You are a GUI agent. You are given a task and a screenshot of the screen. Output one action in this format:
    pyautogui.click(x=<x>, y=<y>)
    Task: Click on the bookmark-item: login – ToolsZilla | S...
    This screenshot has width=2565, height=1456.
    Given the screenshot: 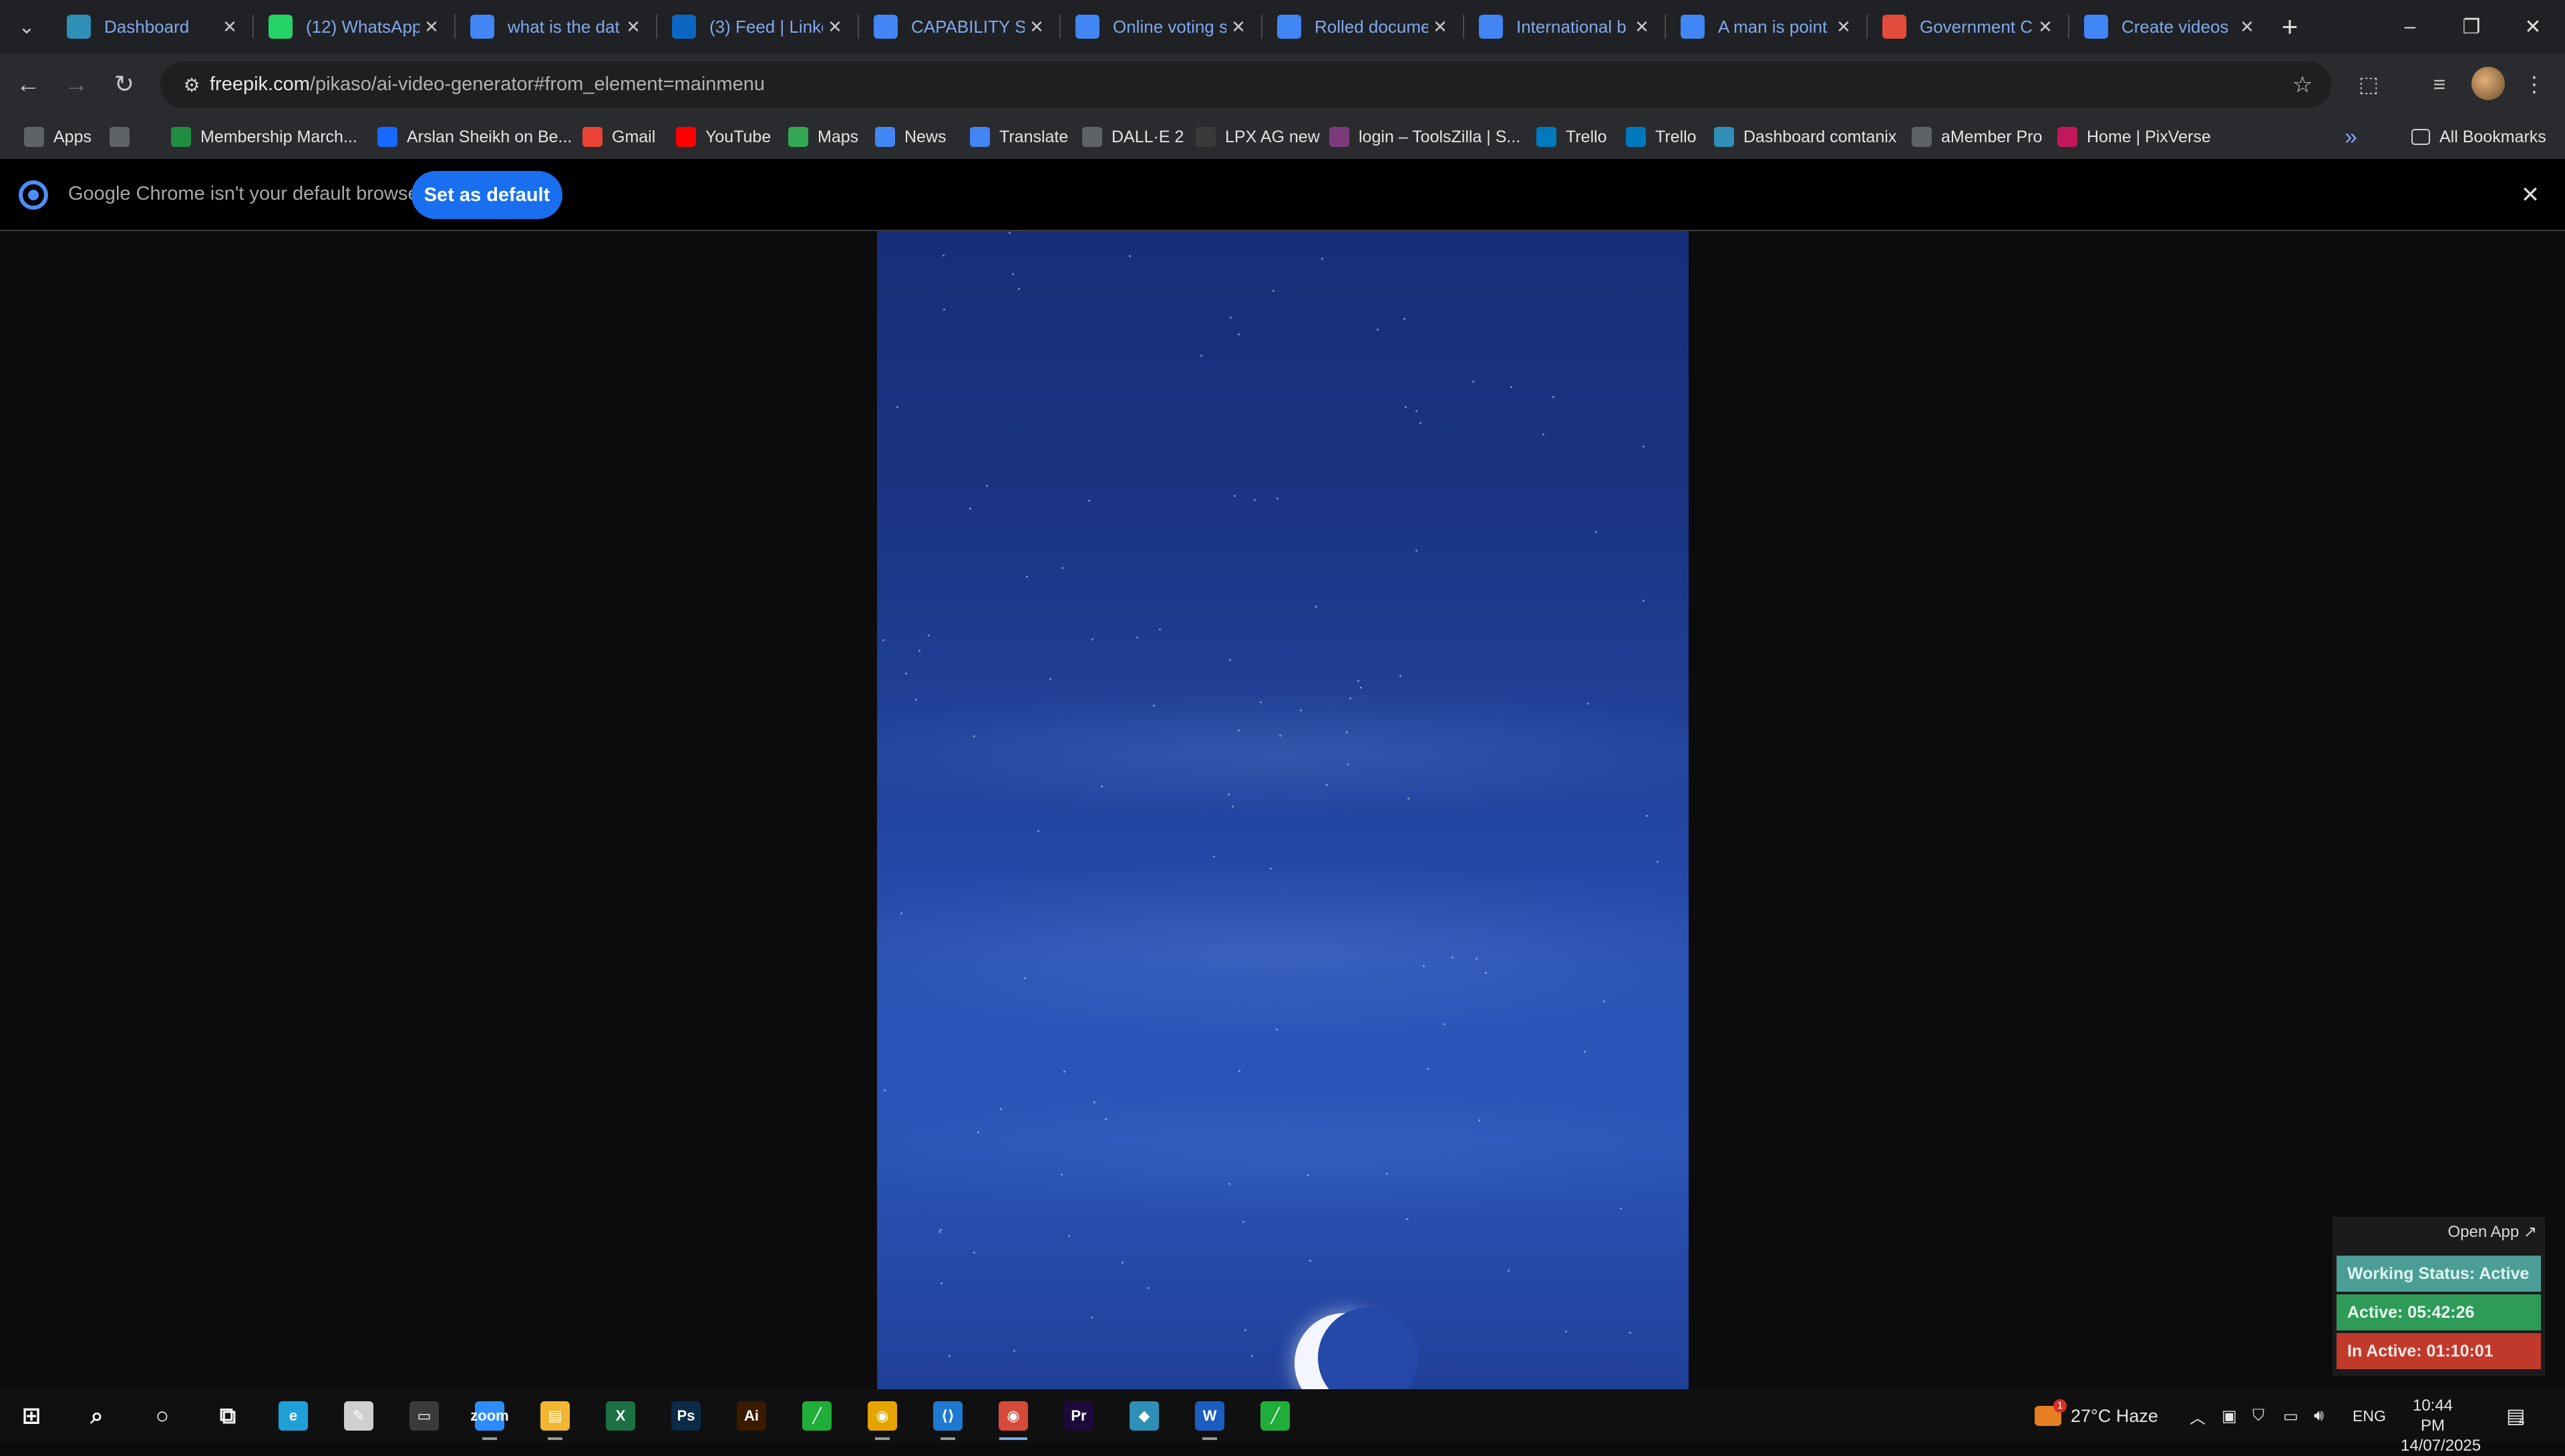 What is the action you would take?
    pyautogui.click(x=1424, y=137)
    